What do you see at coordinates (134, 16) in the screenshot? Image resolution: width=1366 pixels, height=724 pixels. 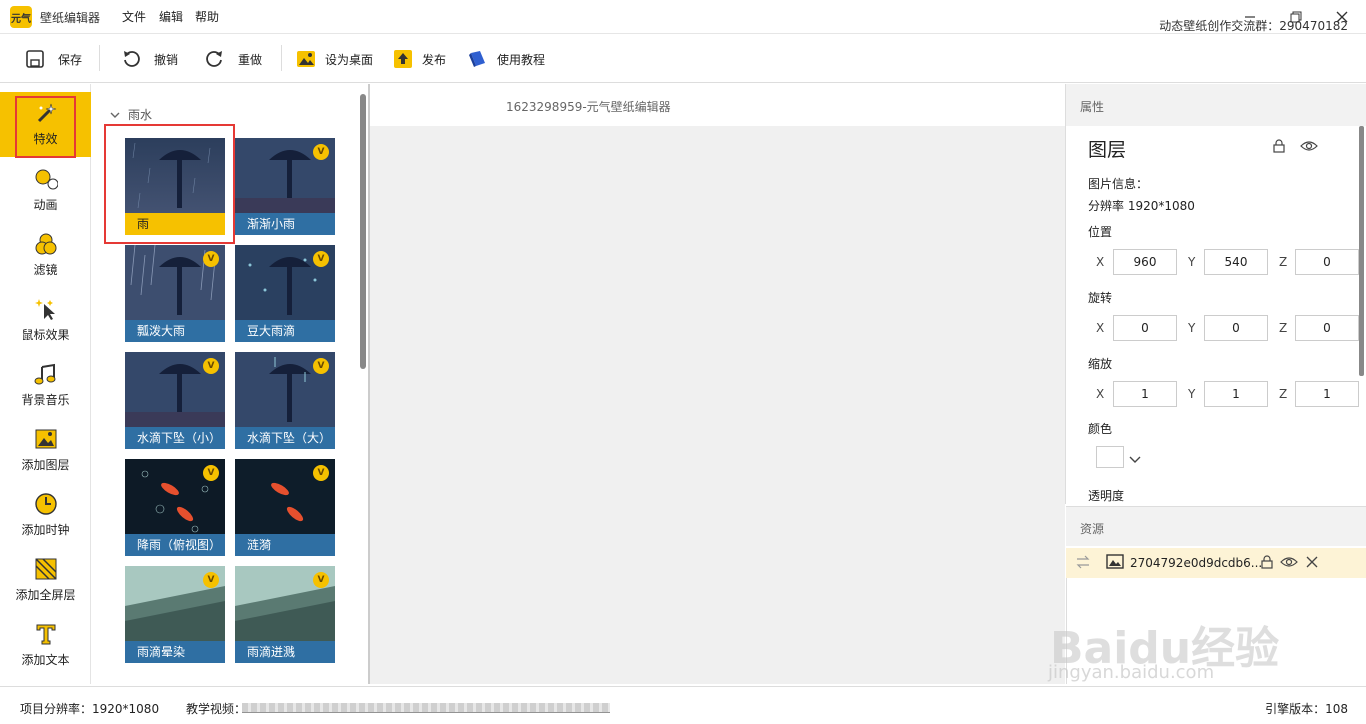 I see `menu-file: 文件` at bounding box center [134, 16].